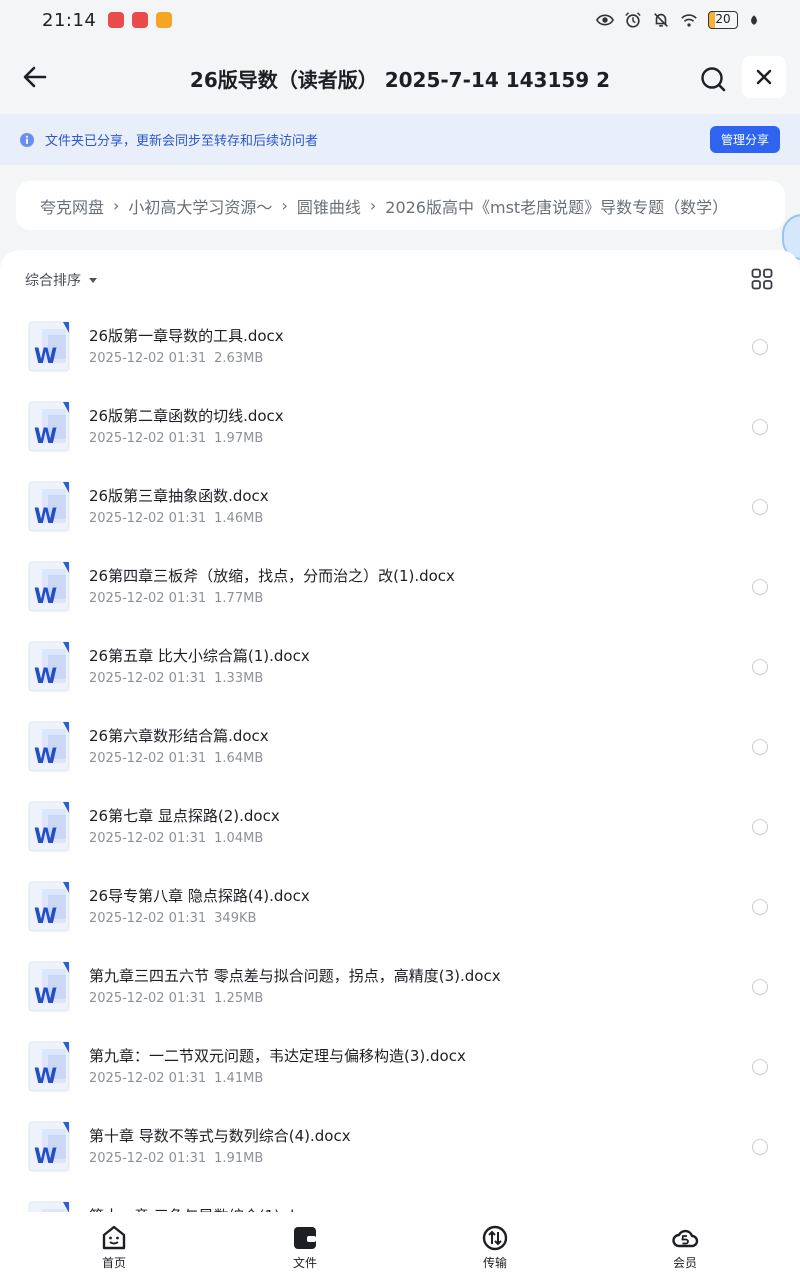 The image size is (800, 1280). I want to click on bottom-tab-bar: 首页 文件 传输 会员, so click(400, 1246).